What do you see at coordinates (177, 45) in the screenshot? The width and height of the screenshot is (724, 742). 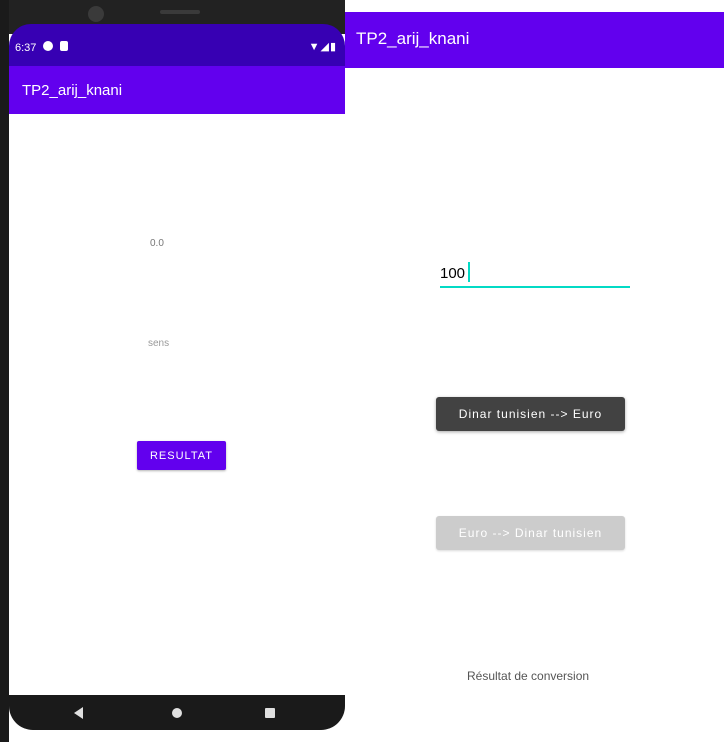 I see `status-bar: 6:37 ▼◢▮` at bounding box center [177, 45].